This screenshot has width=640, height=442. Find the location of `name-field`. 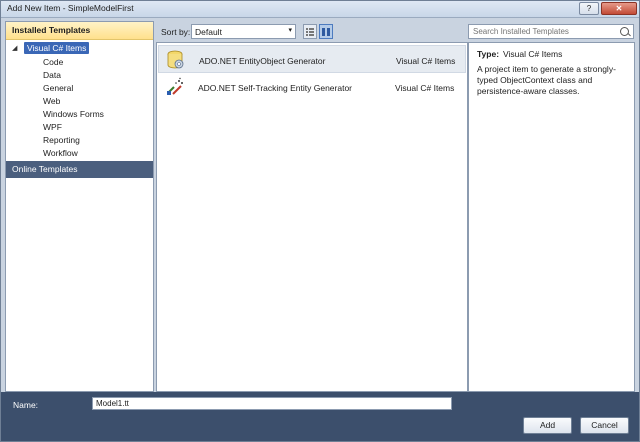

name-field is located at coordinates (272, 403).